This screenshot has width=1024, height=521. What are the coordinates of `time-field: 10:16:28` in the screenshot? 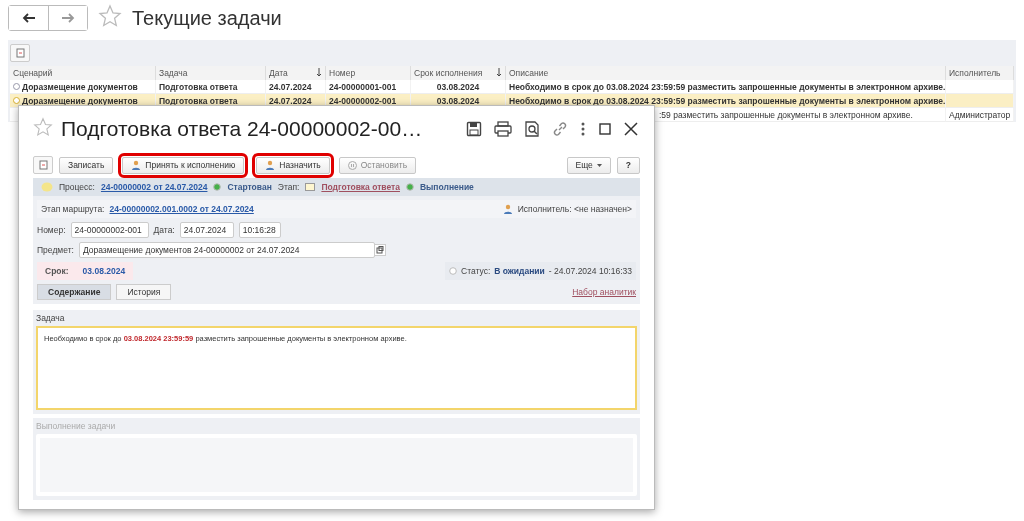 It's located at (259, 230).